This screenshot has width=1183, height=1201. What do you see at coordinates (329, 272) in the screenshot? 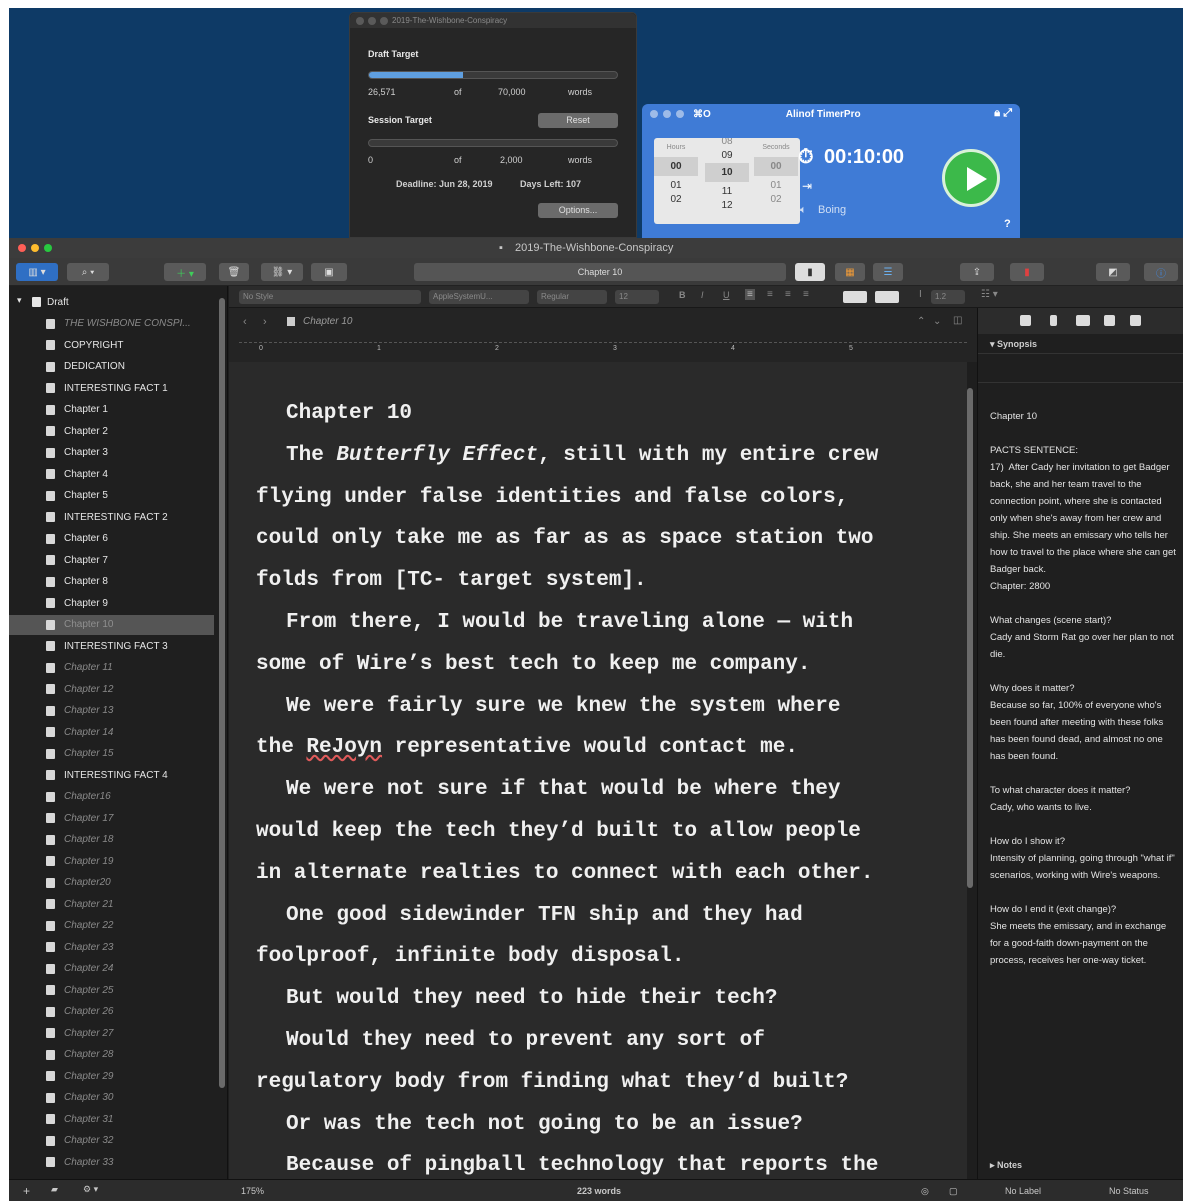
I see `snapshot-button: ▣` at bounding box center [329, 272].